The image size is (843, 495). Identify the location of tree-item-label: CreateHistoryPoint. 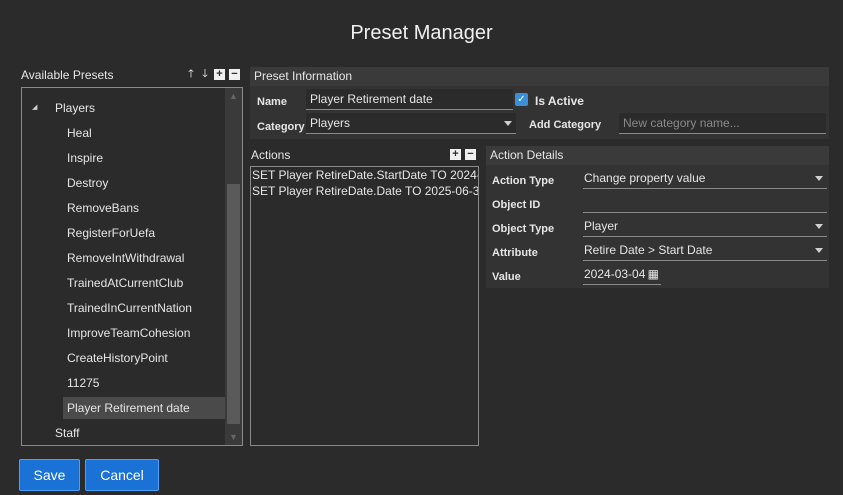
(117, 358).